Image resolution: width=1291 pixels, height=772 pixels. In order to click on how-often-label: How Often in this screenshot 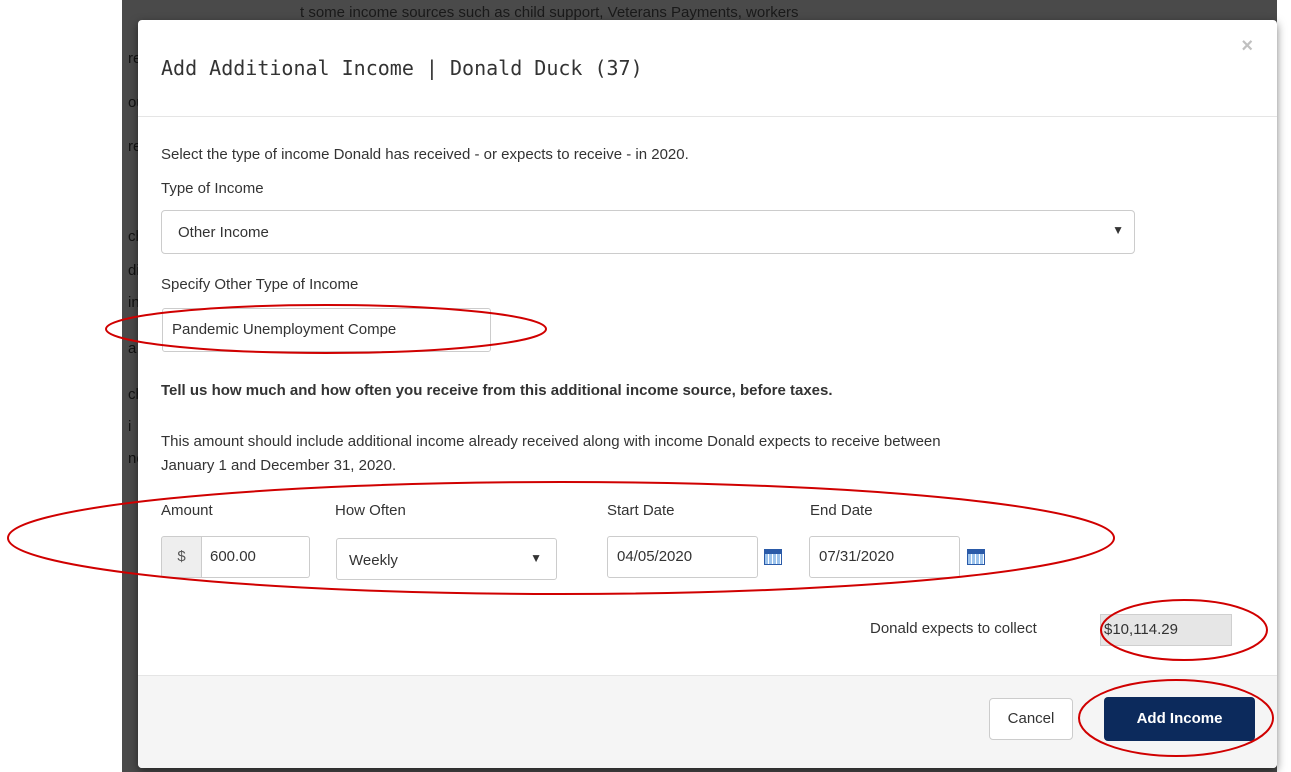, I will do `click(370, 510)`.